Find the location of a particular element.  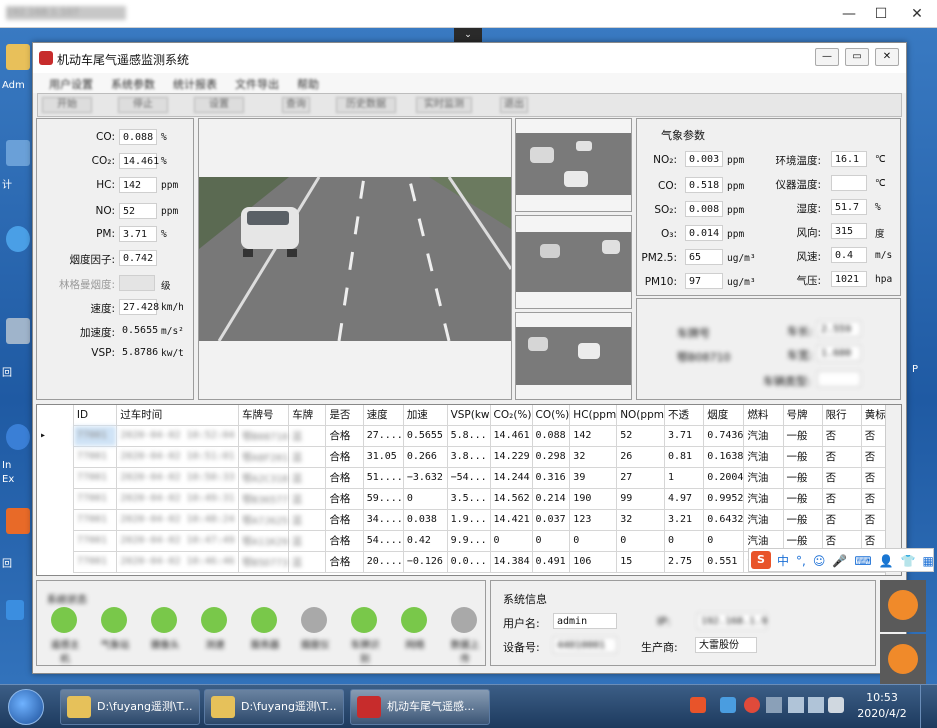

flag-icon is located at coordinates (774, 705).